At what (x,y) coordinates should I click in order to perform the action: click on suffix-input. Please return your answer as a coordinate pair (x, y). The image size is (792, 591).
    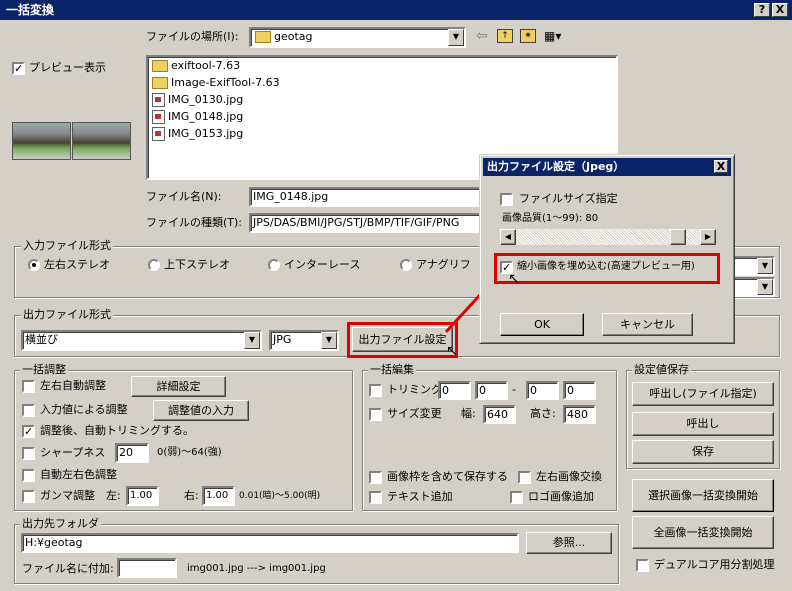
    Looking at the image, I should click on (147, 568).